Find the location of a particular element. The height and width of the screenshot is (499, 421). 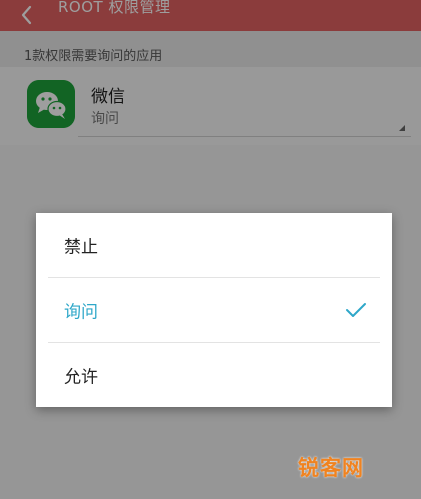

option-label: 询问 is located at coordinates (81, 312).